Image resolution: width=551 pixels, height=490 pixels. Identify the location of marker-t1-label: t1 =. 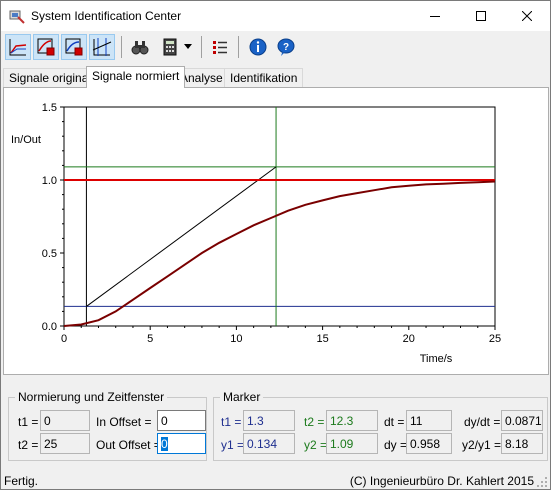
(231, 422).